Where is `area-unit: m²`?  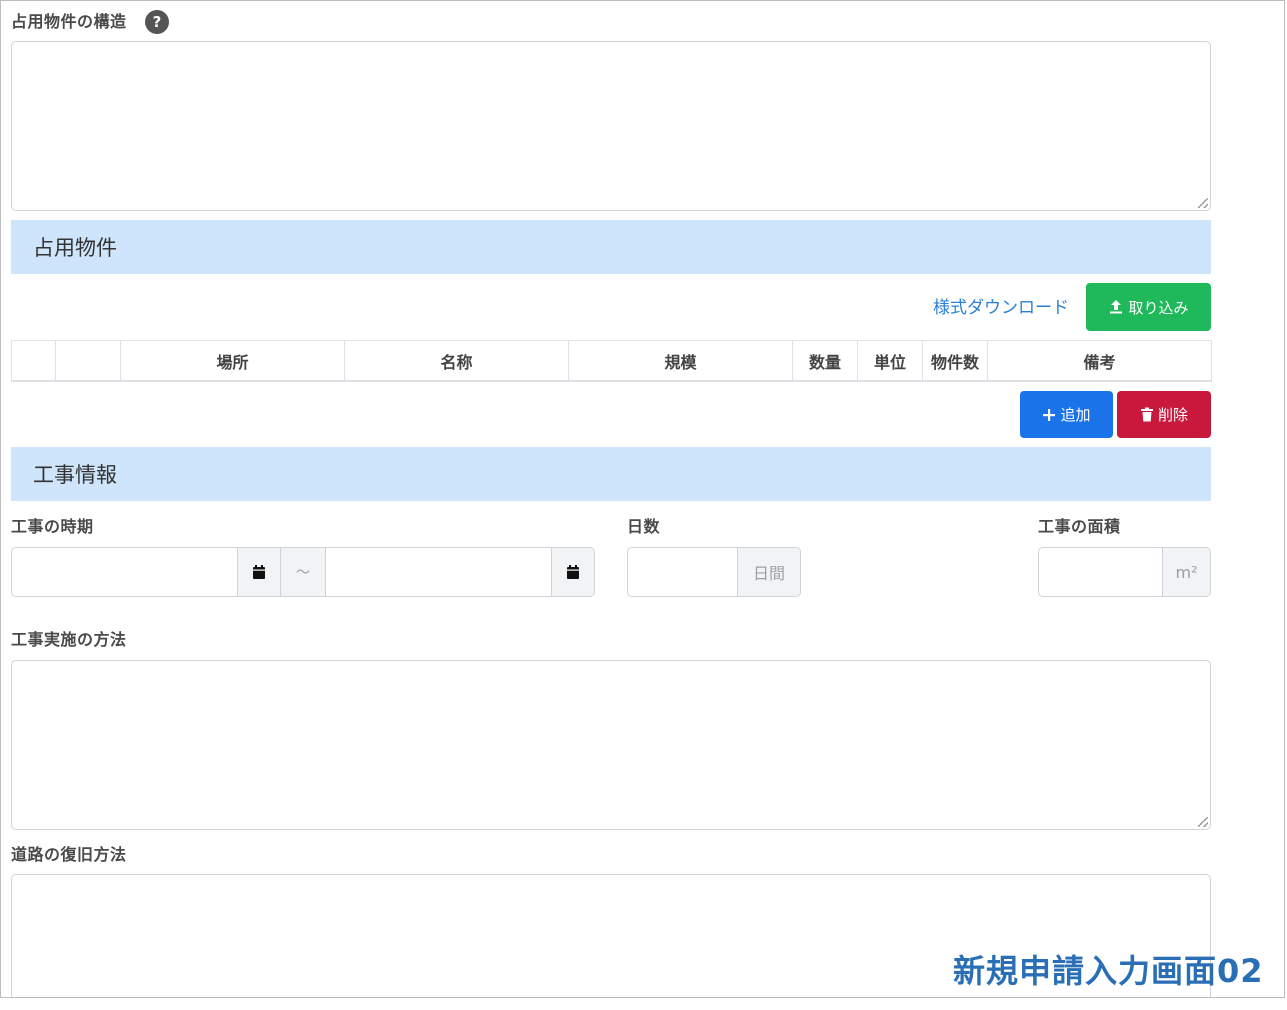 area-unit: m² is located at coordinates (1186, 572).